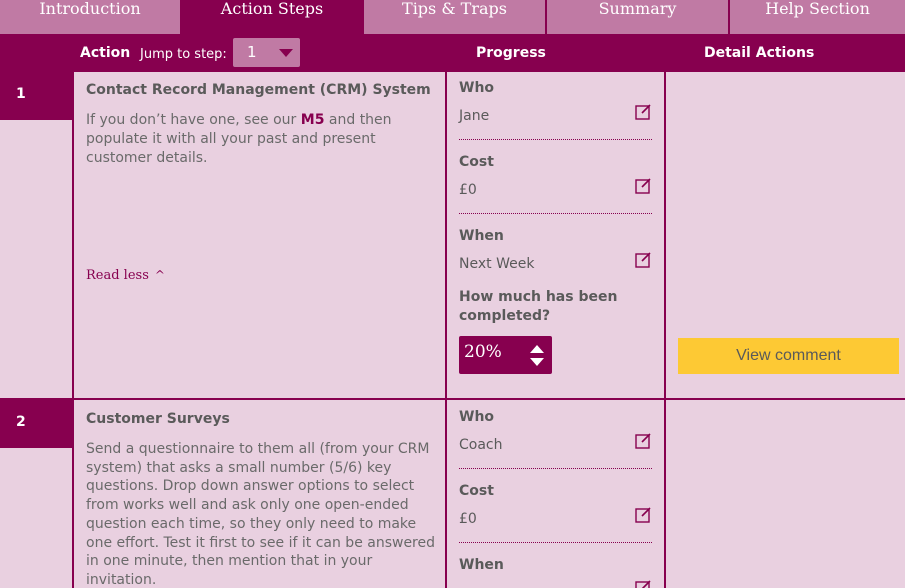 The height and width of the screenshot is (588, 905). What do you see at coordinates (183, 54) in the screenshot?
I see `jump-to-step-label: Jump to step:` at bounding box center [183, 54].